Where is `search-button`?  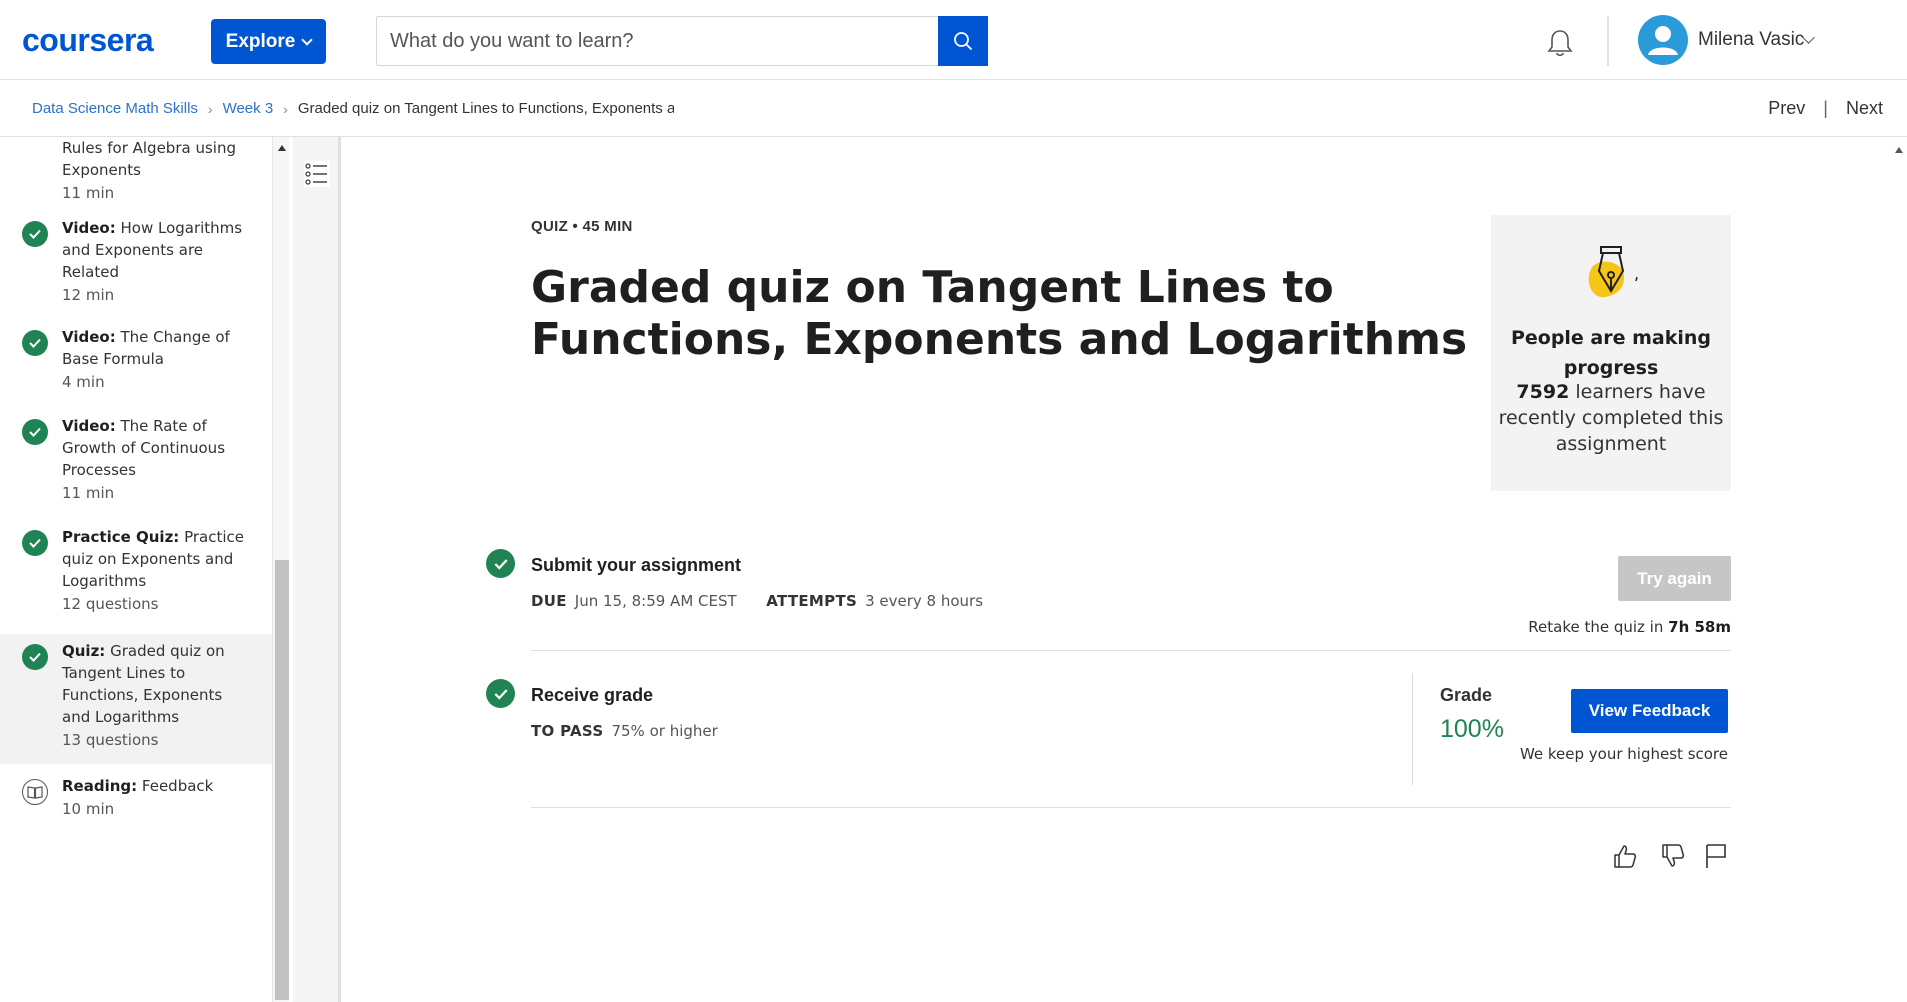
search-button is located at coordinates (963, 41).